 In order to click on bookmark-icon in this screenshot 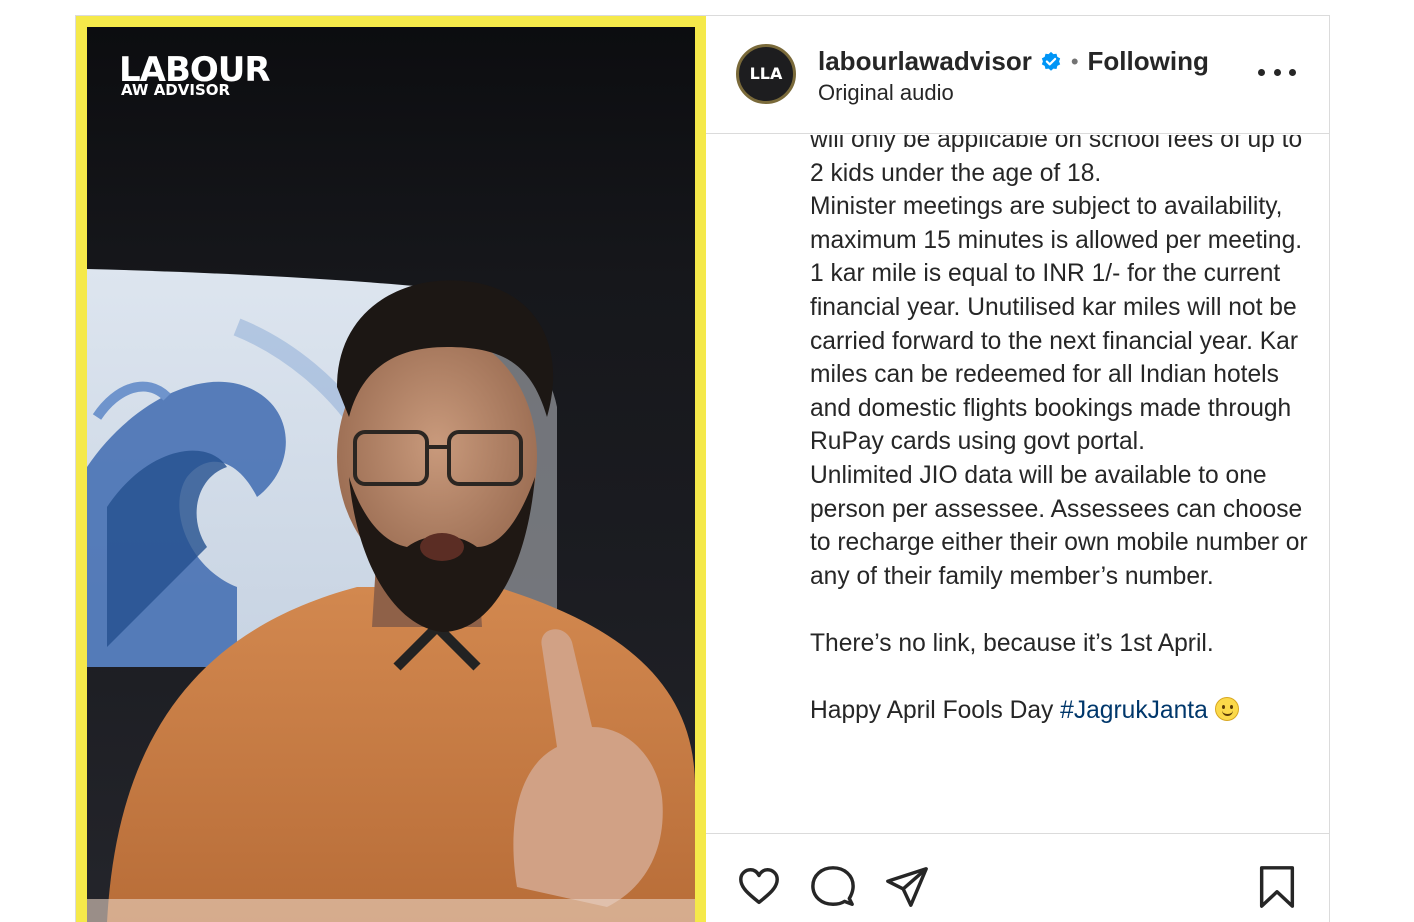, I will do `click(1277, 887)`.